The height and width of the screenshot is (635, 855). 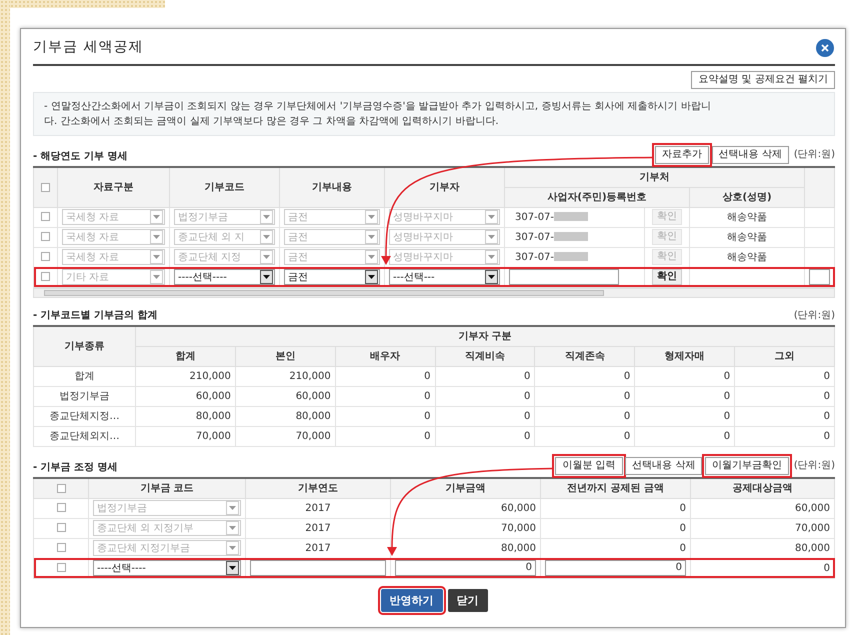 I want to click on column-header: 배우자, so click(x=385, y=356).